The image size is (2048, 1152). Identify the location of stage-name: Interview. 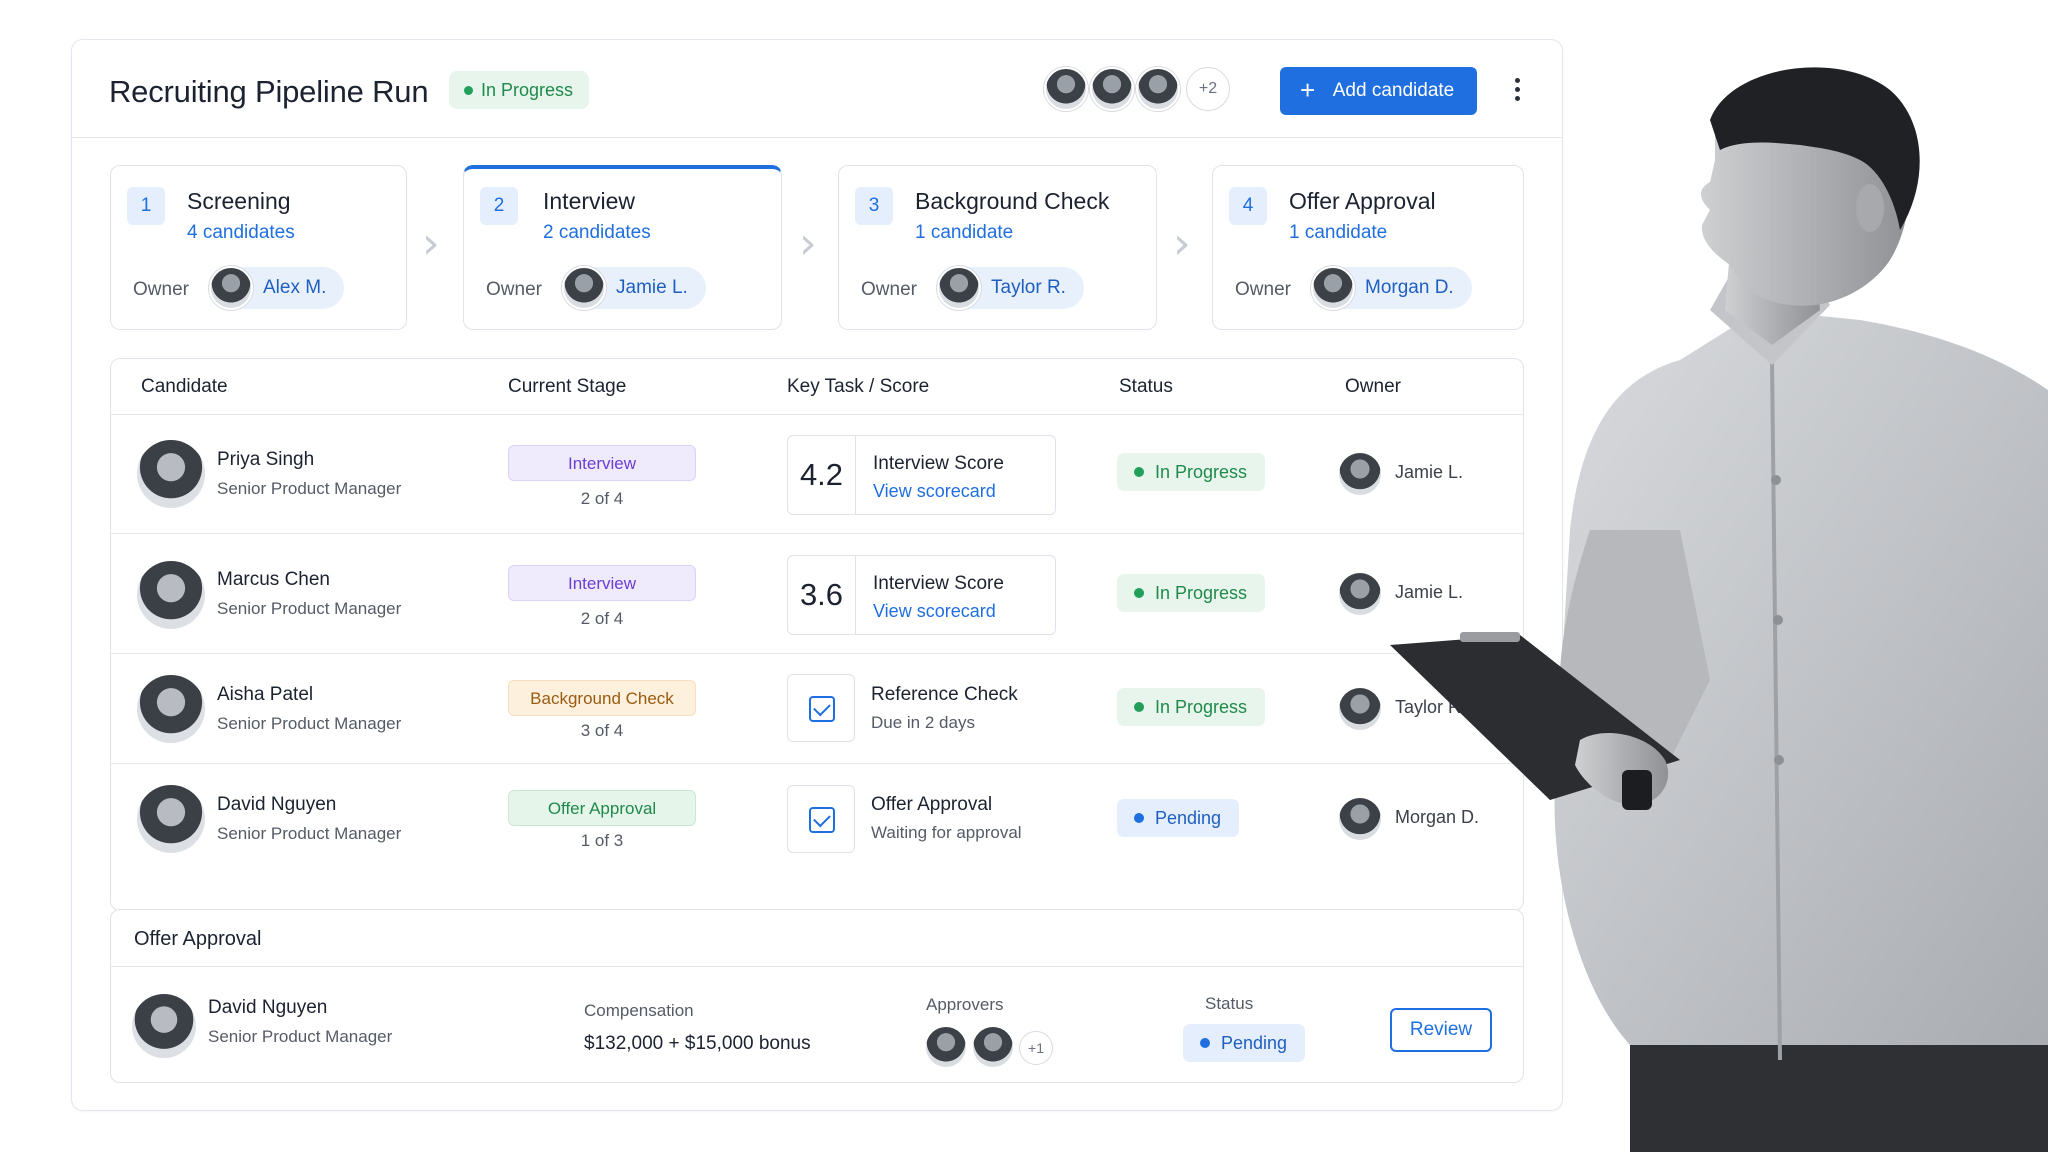
(589, 201).